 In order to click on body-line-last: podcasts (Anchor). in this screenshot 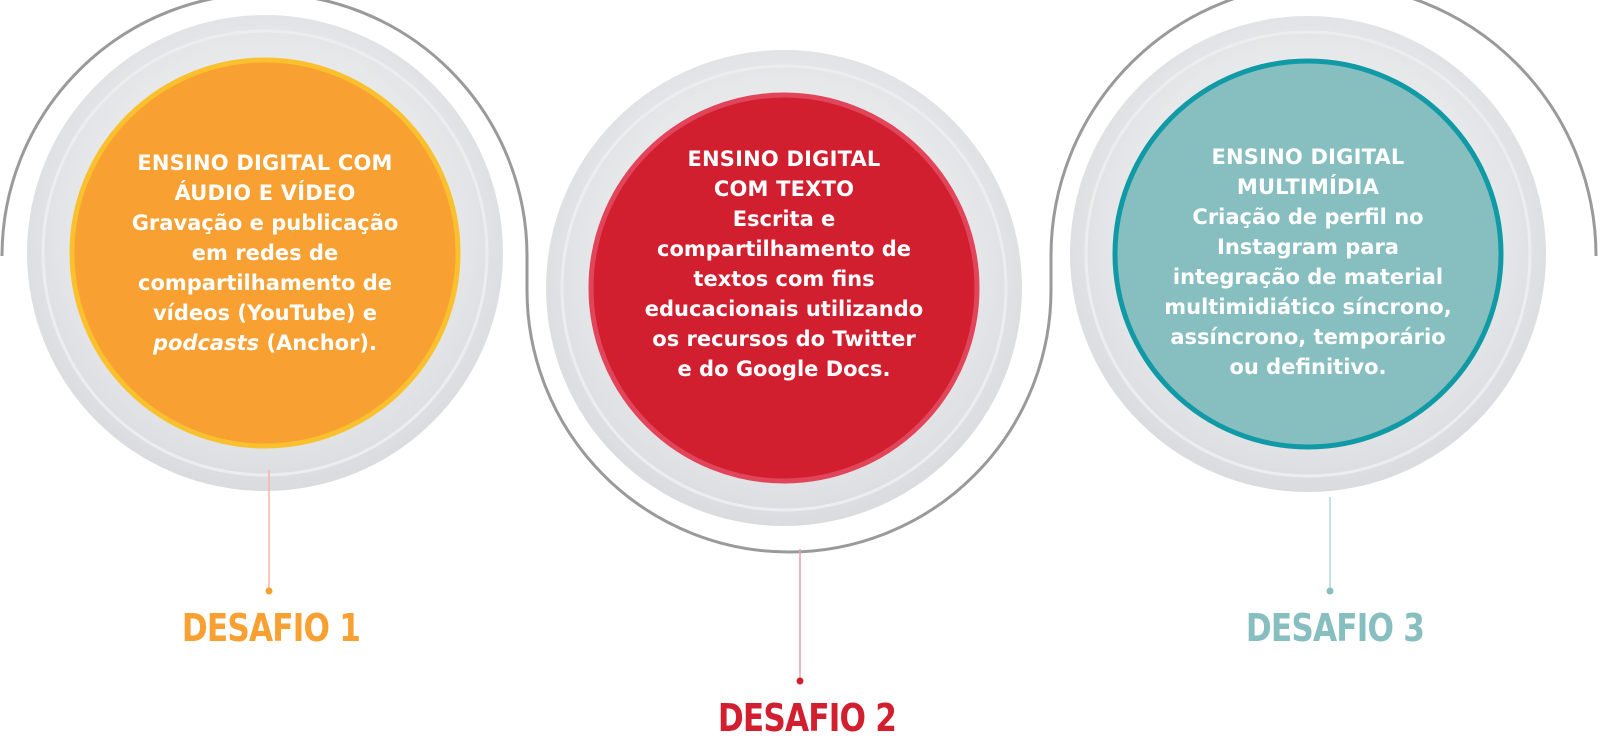, I will do `click(265, 343)`.